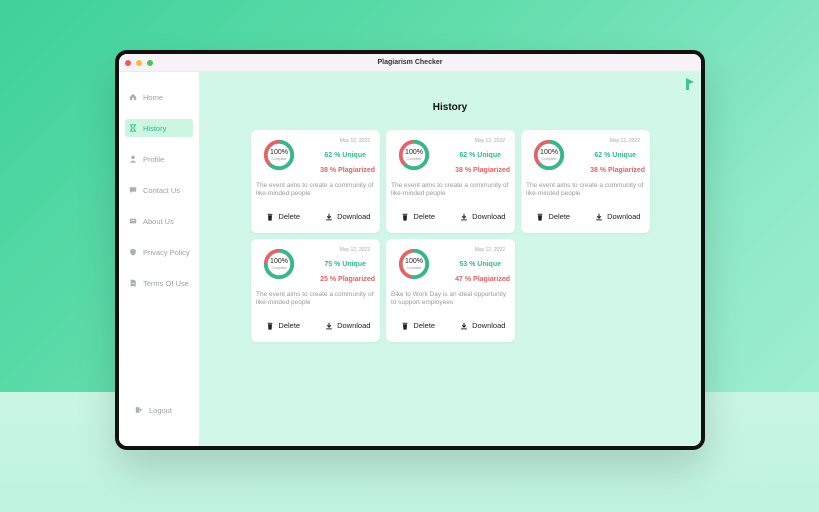 The image size is (819, 512). What do you see at coordinates (160, 410) in the screenshot?
I see `logout-label: Logout` at bounding box center [160, 410].